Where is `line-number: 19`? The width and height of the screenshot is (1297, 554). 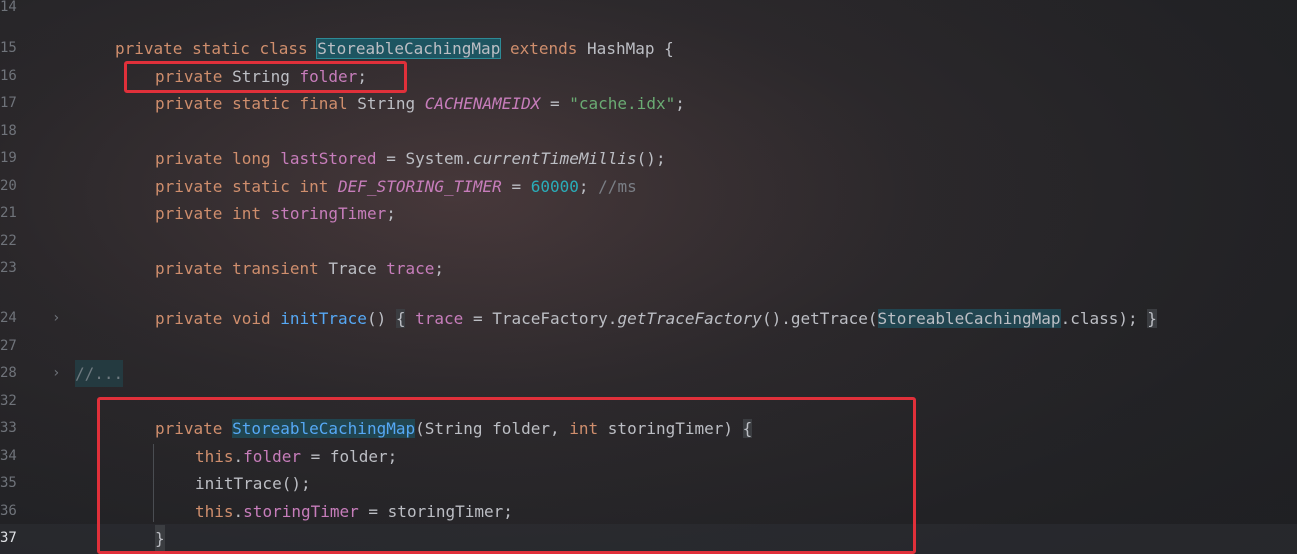
line-number: 19 is located at coordinates (8, 158).